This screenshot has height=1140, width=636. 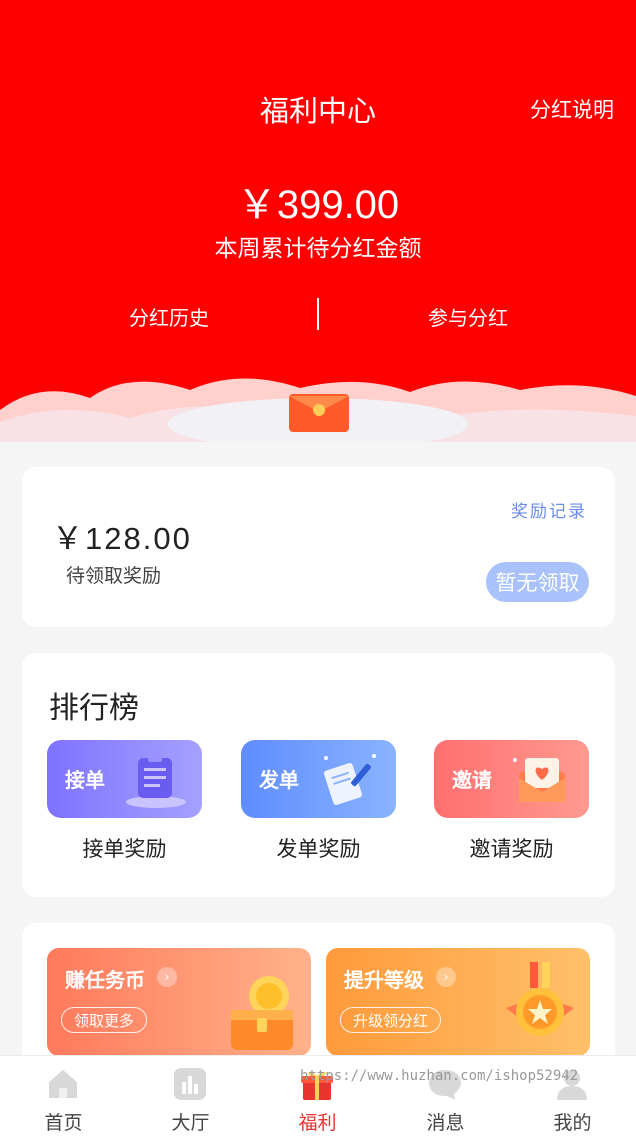 What do you see at coordinates (318, 998) in the screenshot?
I see `promo-card: 赚任务币 › 领取更多 提升等级 › 升级领分红` at bounding box center [318, 998].